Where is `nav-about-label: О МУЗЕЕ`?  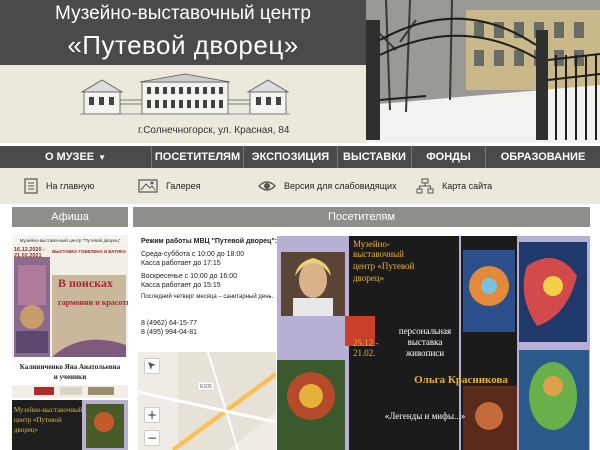
nav-about-label: О МУЗЕЕ is located at coordinates (69, 157).